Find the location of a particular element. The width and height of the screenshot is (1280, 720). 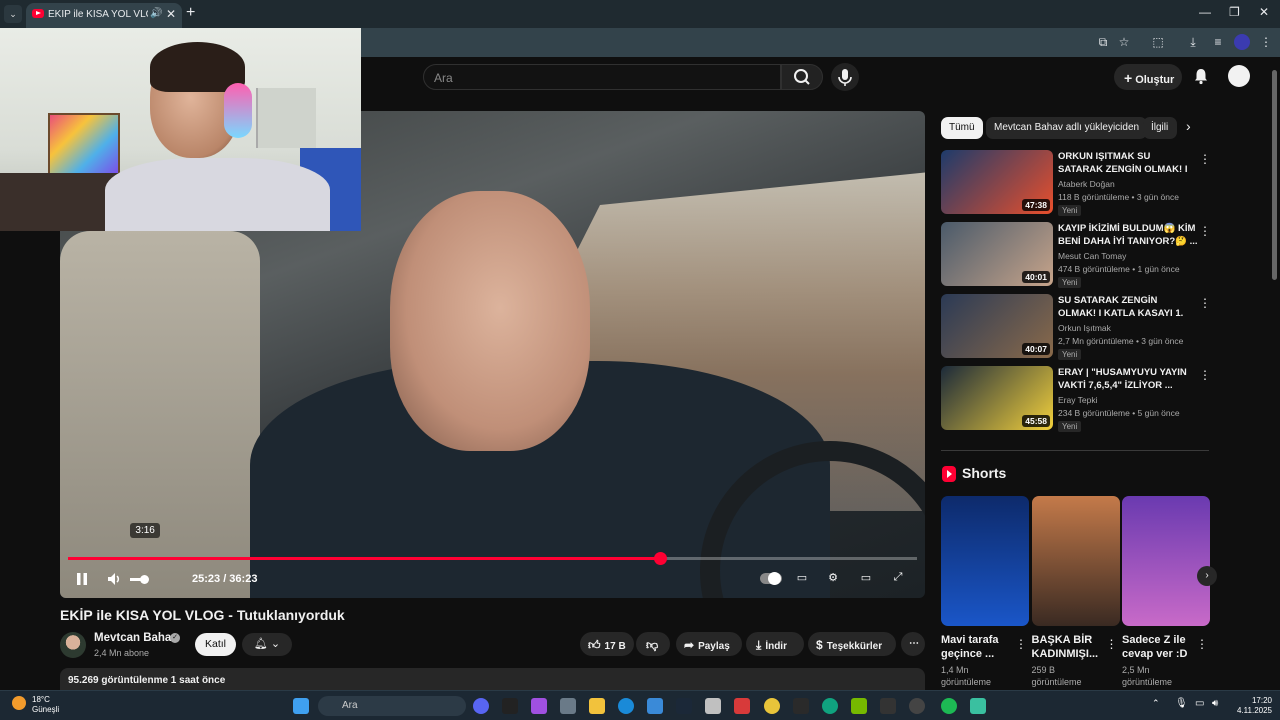

minimize-icon: — is located at coordinates (1205, 12).